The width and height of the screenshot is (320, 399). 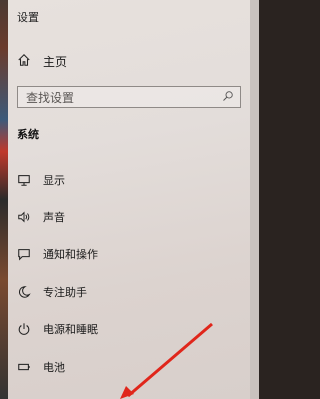 What do you see at coordinates (50, 97) in the screenshot?
I see `search-placeholder: 查找设置` at bounding box center [50, 97].